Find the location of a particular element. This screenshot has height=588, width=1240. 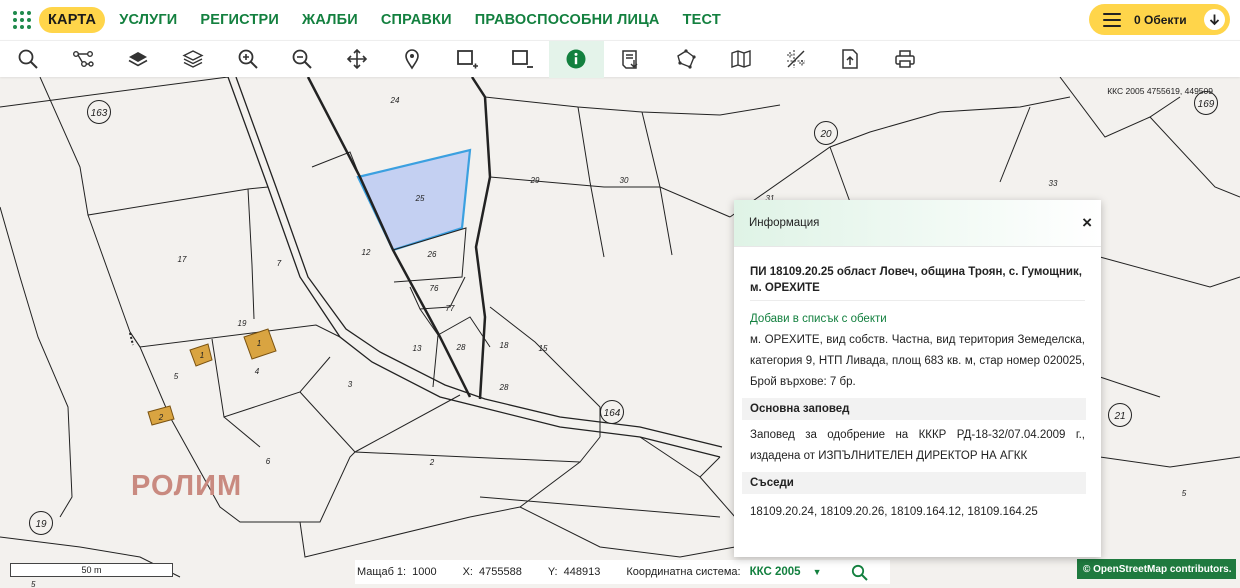

parcel-label: 17 is located at coordinates (182, 259).